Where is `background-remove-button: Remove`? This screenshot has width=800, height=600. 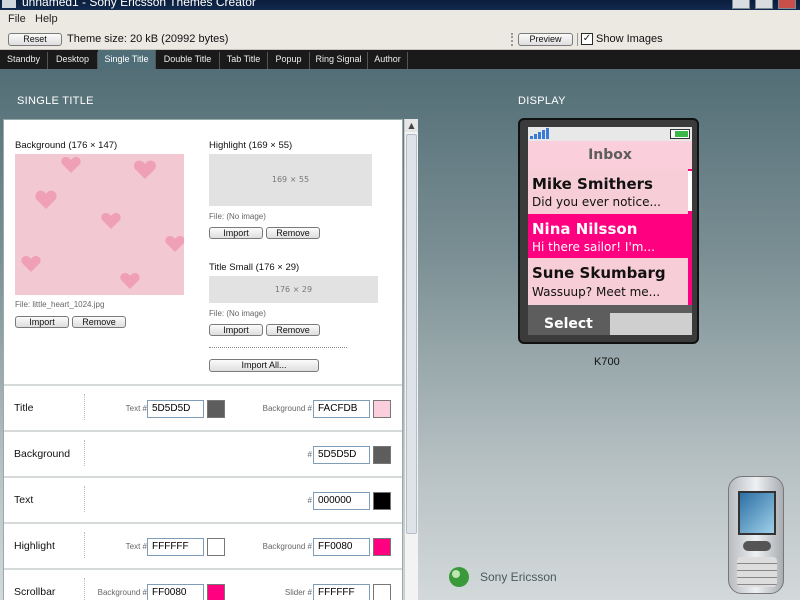 background-remove-button: Remove is located at coordinates (99, 322).